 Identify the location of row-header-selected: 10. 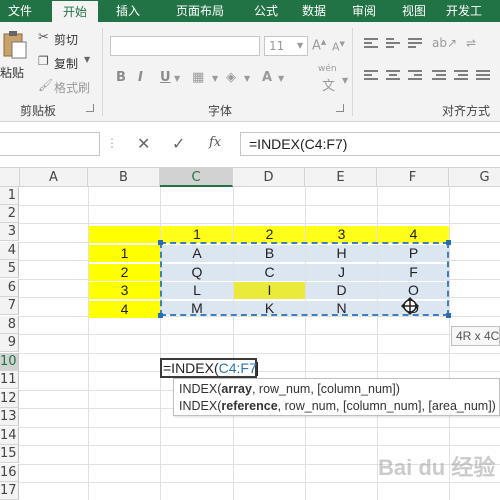
(9, 362).